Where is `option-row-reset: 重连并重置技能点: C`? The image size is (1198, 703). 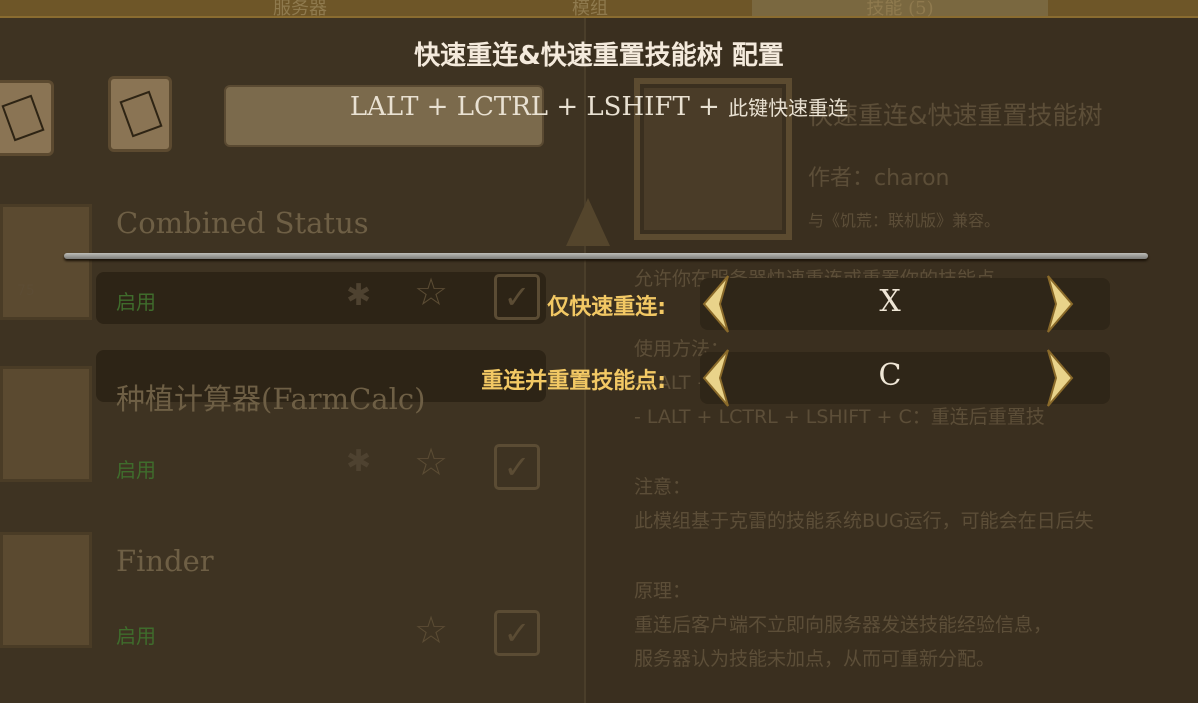
option-row-reset: 重连并重置技能点: C is located at coordinates (599, 378).